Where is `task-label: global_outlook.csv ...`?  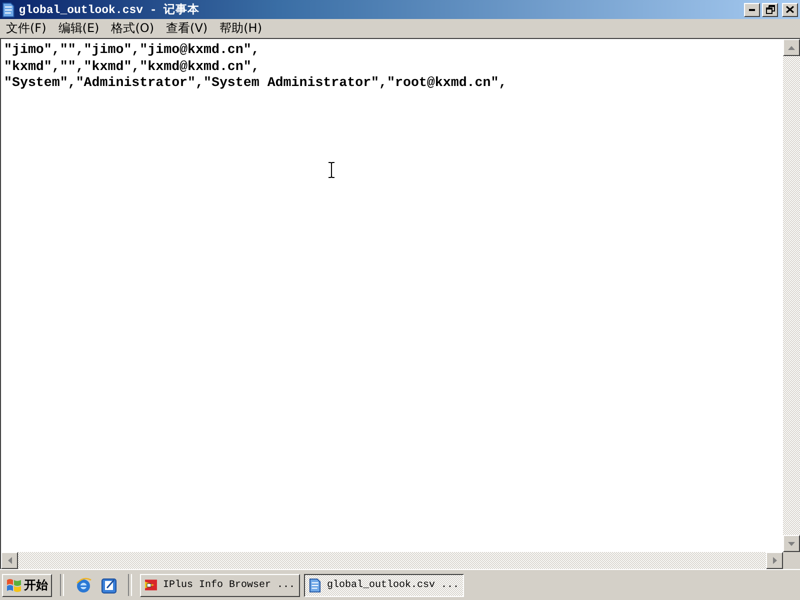
task-label: global_outlook.csv ... is located at coordinates (392, 585).